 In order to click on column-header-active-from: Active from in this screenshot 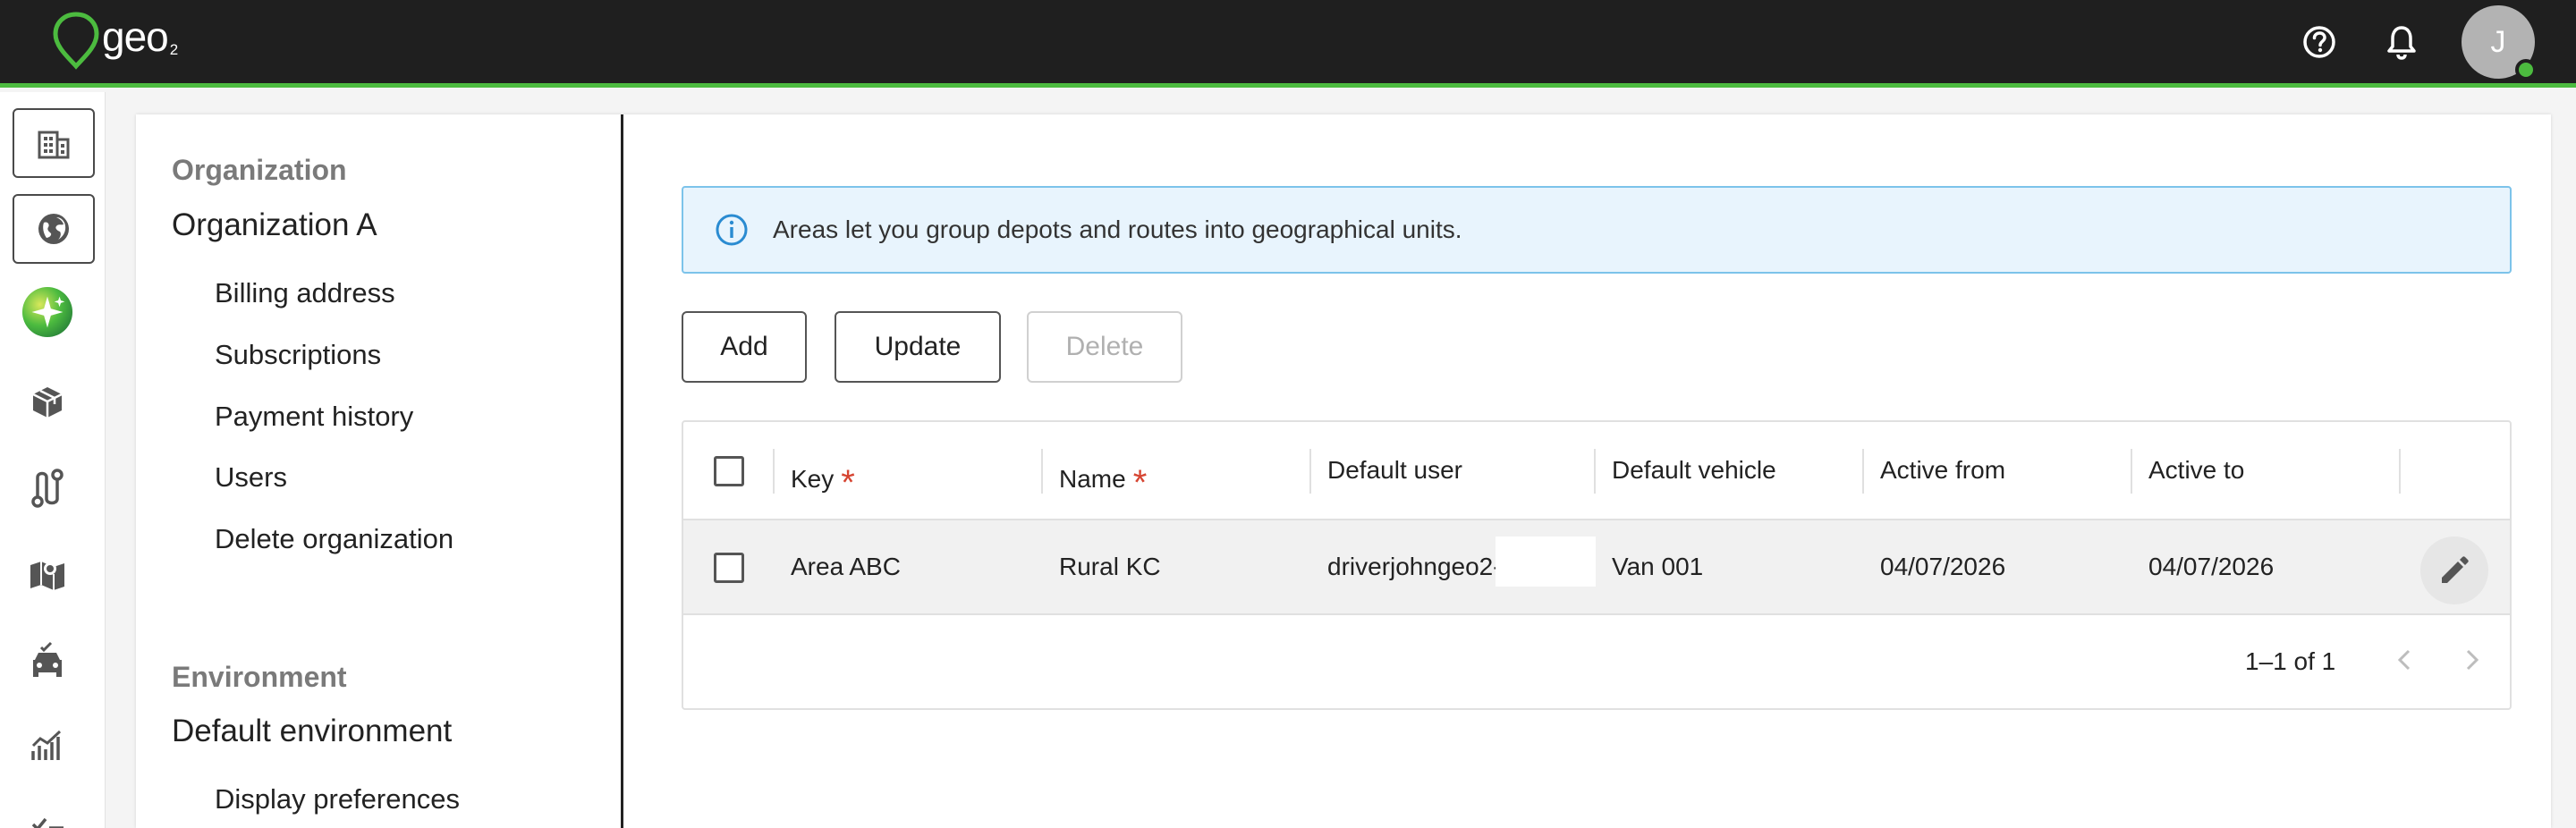, I will do `click(1942, 470)`.